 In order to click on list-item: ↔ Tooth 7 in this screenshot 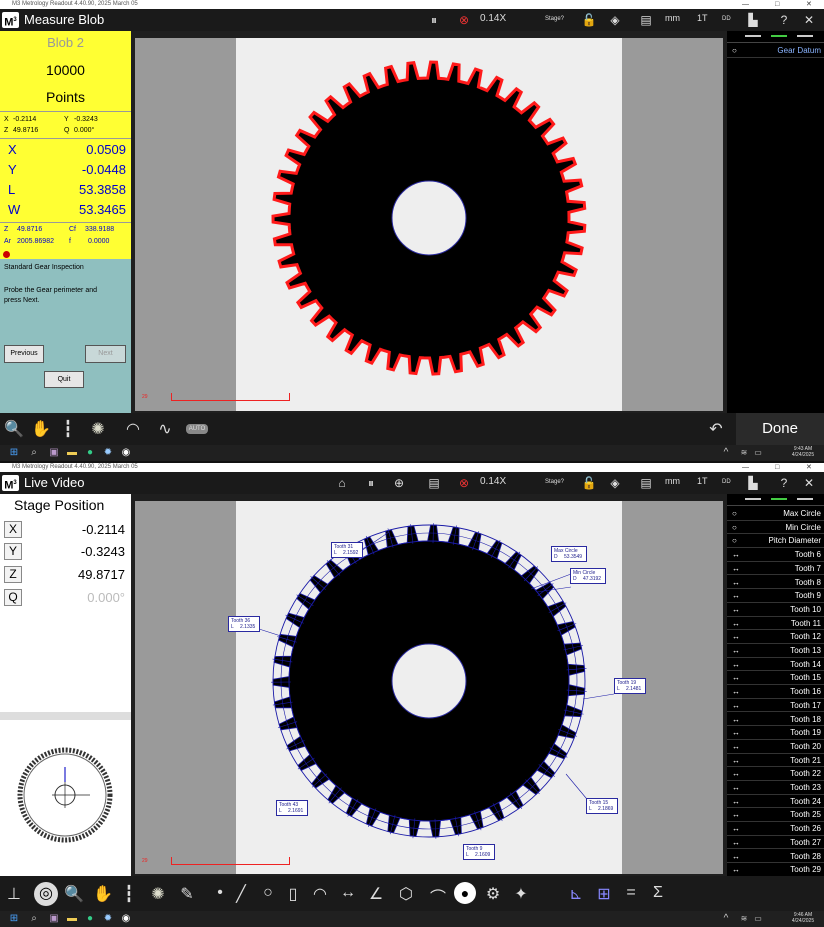, I will do `click(775, 569)`.